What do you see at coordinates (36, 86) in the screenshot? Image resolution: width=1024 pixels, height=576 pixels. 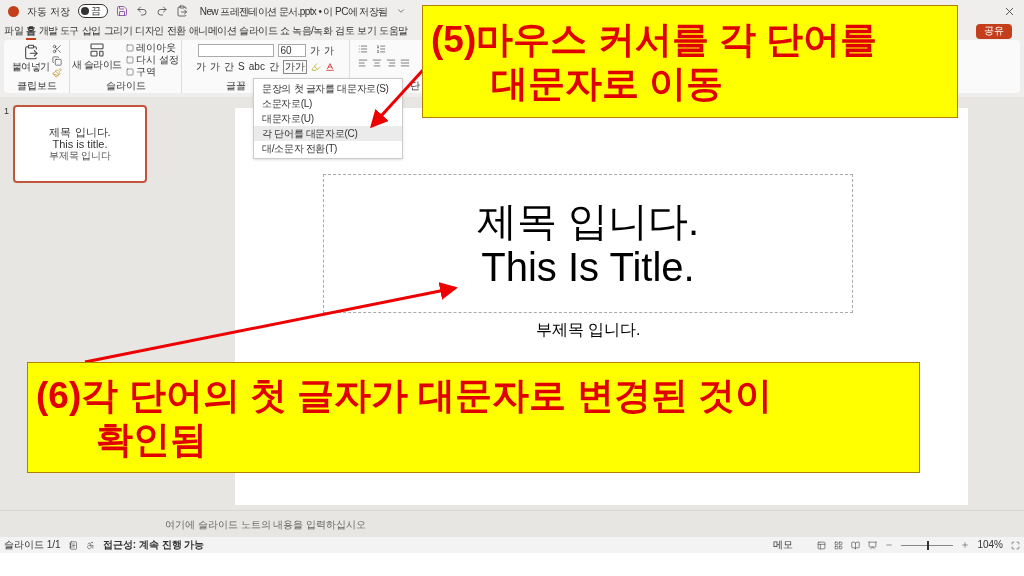 I see `group-label: 클립보드` at bounding box center [36, 86].